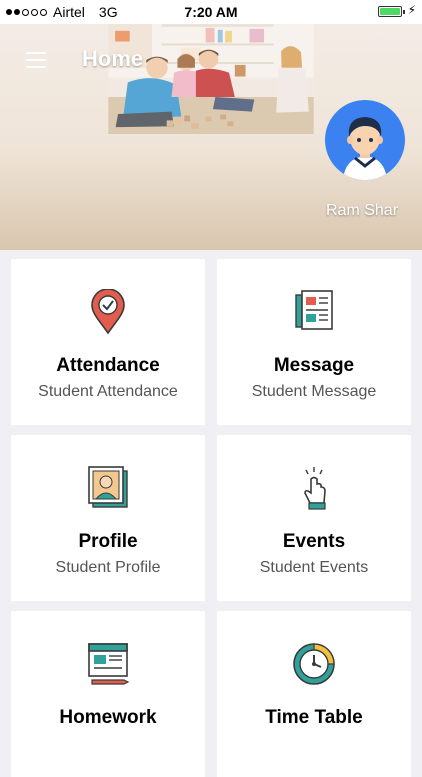 This screenshot has width=422, height=777. What do you see at coordinates (108, 541) in the screenshot?
I see `tile-title: Profile` at bounding box center [108, 541].